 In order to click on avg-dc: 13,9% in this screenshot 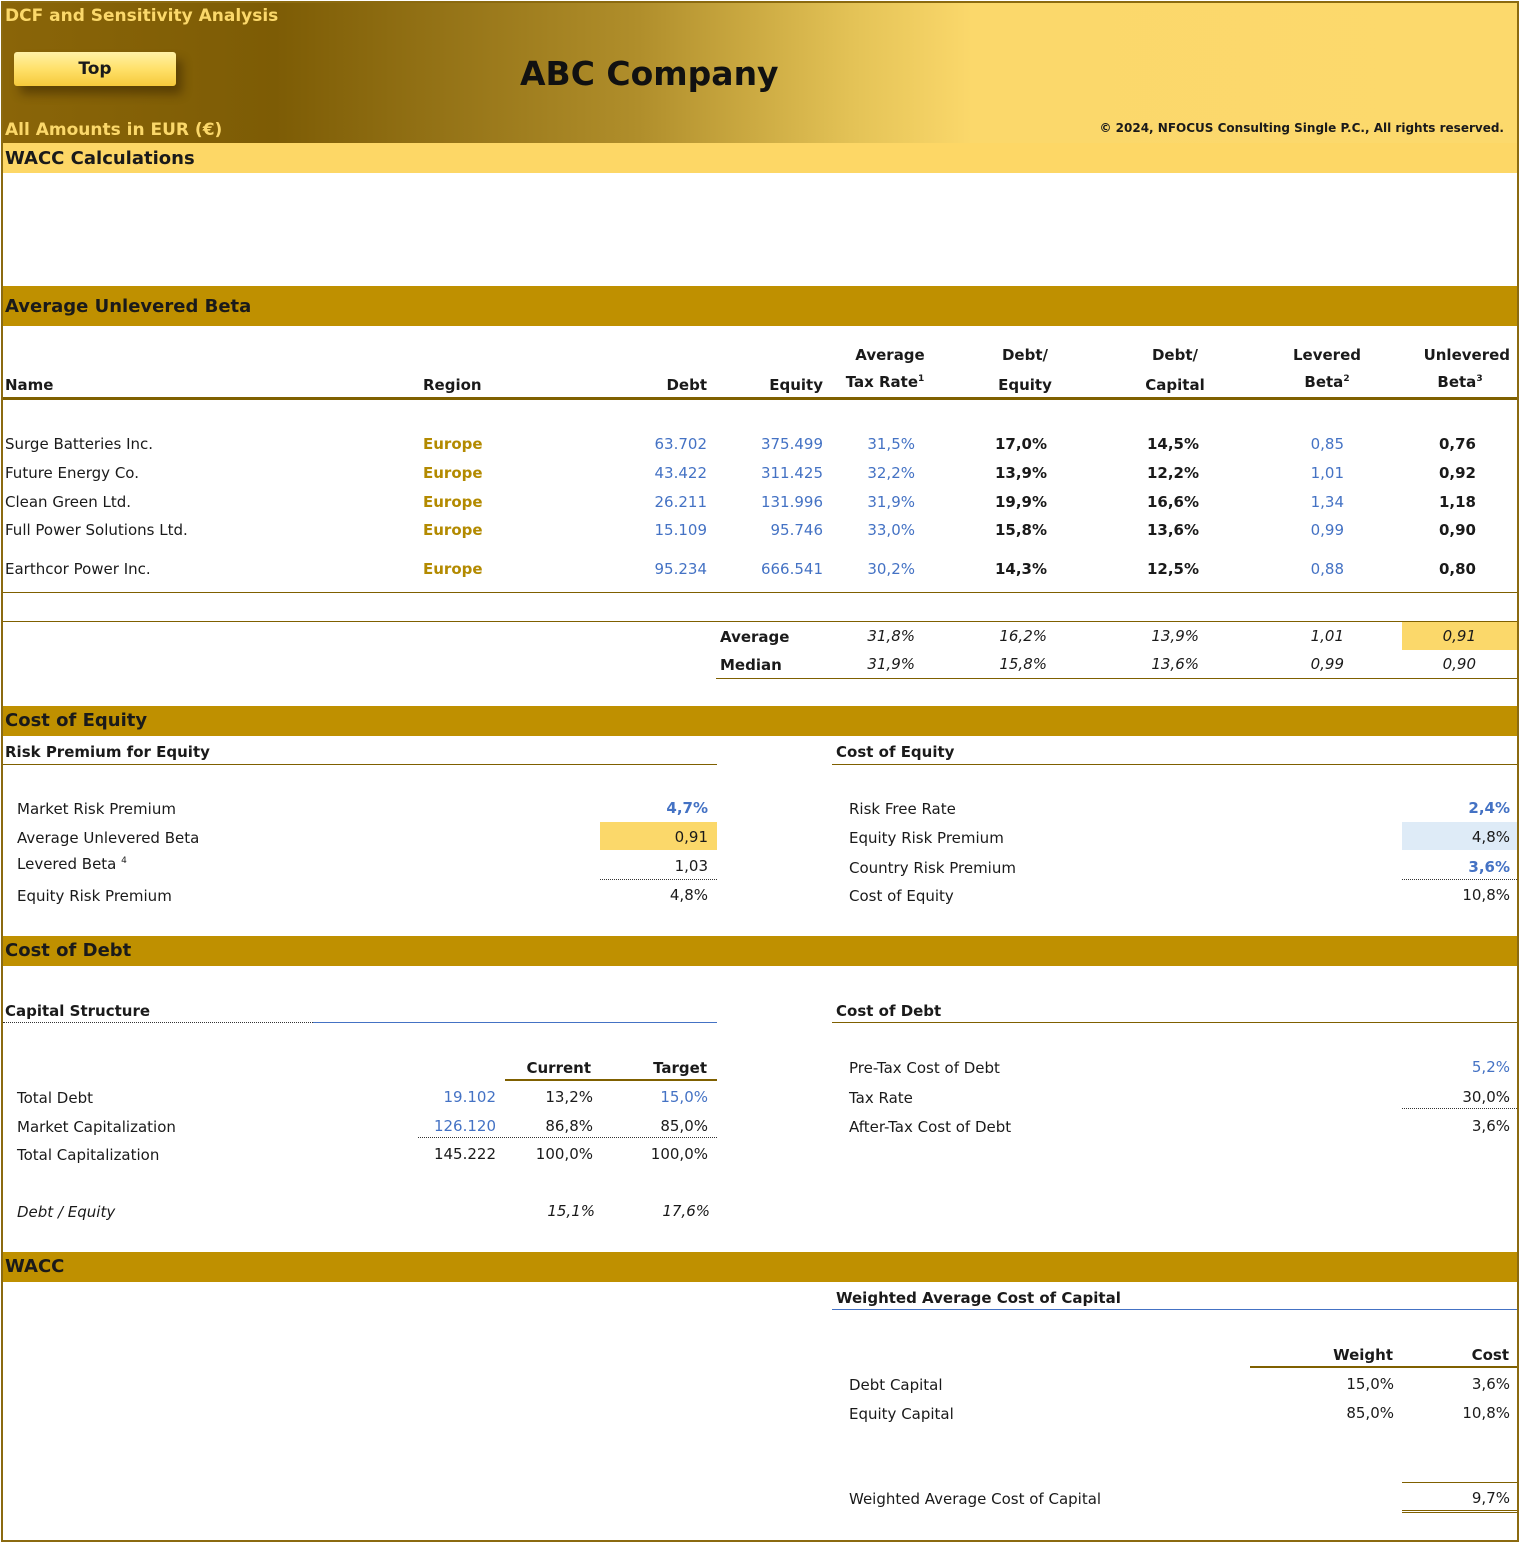, I will do `click(1175, 636)`.